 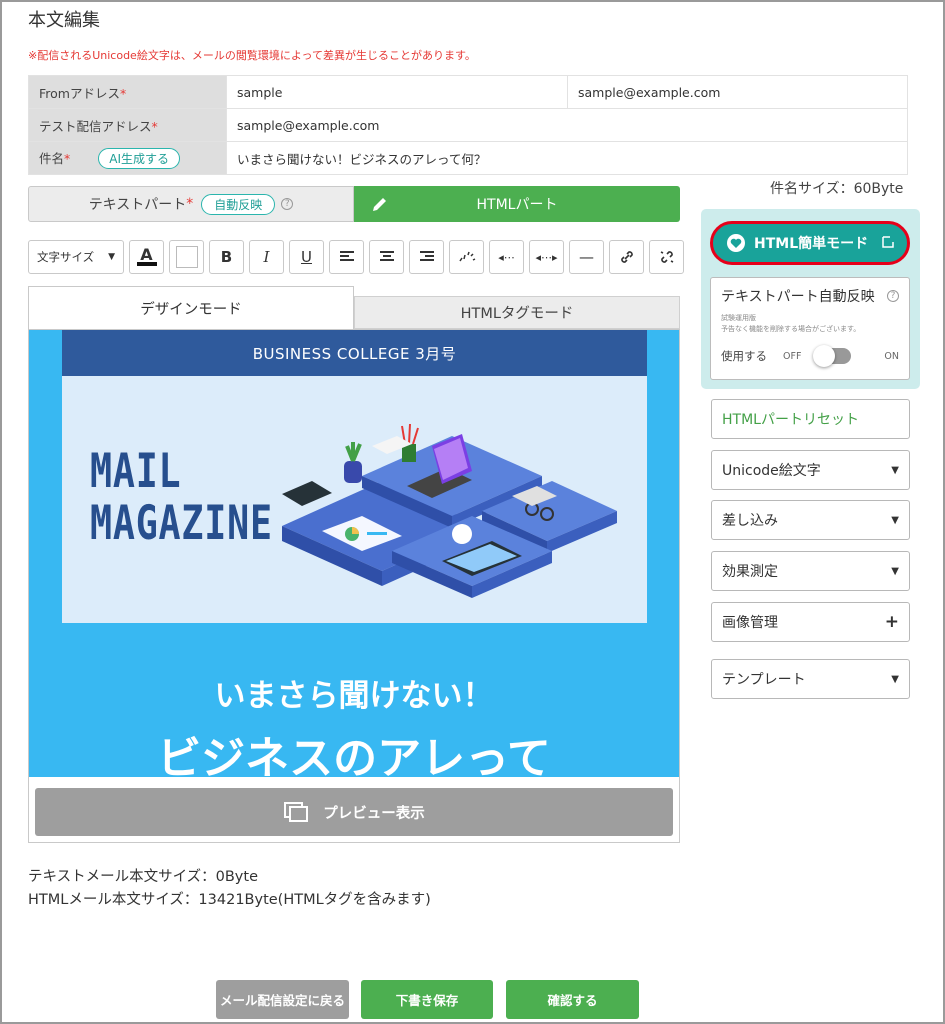 What do you see at coordinates (229, 900) in the screenshot?
I see `html-body-size: HTMLメール本文サイズ：13421Byte(HTMLタグを含みます)` at bounding box center [229, 900].